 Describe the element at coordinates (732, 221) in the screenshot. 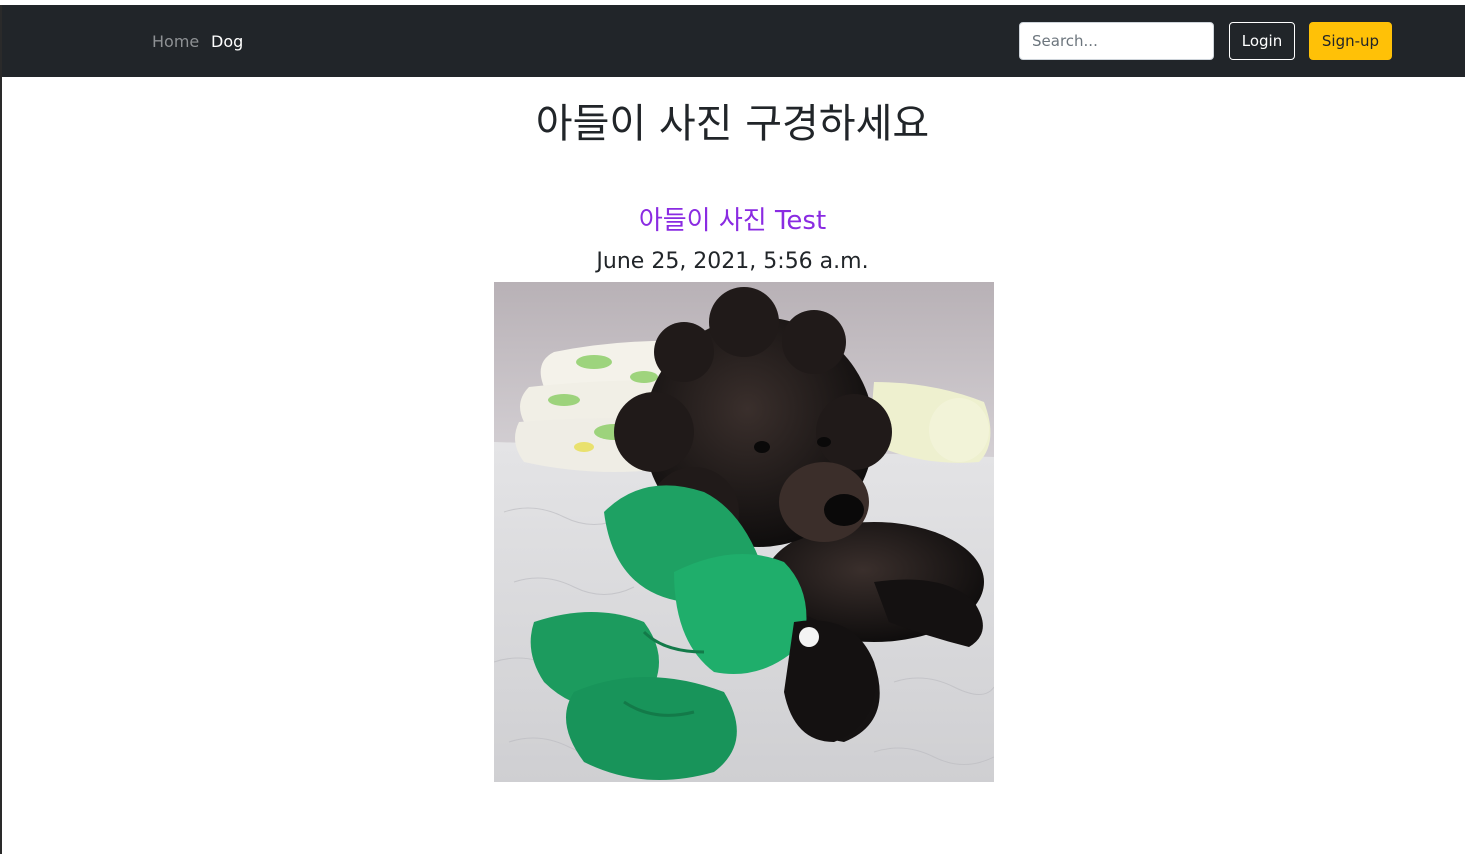

I see `post-title-link: 아들이 사진 Test` at that location.